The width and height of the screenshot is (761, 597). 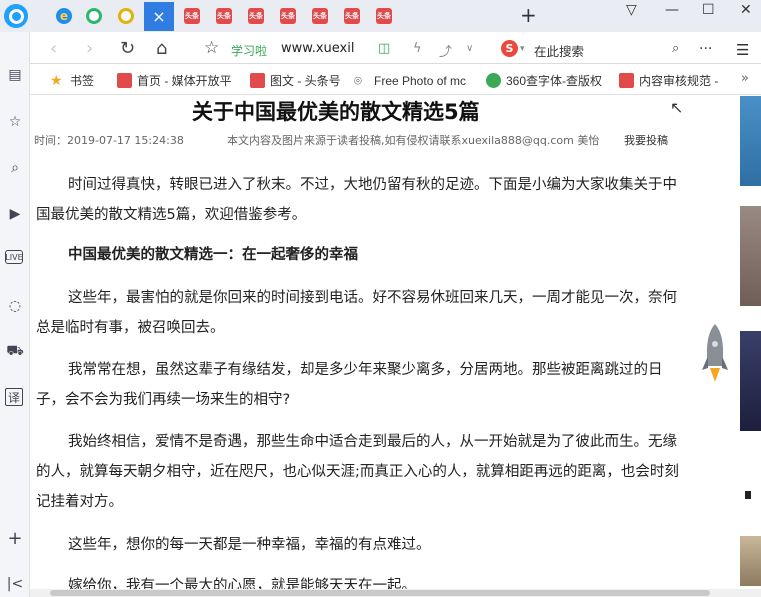 What do you see at coordinates (748, 495) in the screenshot?
I see `ad-mark` at bounding box center [748, 495].